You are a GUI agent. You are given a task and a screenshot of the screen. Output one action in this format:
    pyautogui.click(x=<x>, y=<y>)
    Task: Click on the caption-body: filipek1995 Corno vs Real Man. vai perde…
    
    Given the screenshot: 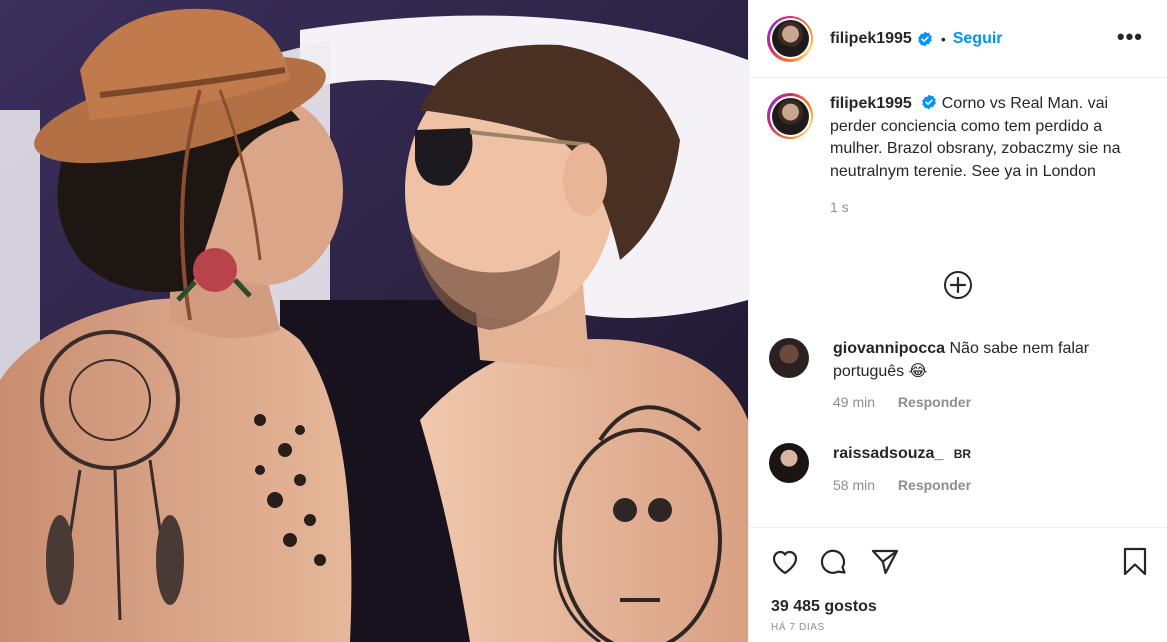 What is the action you would take?
    pyautogui.click(x=980, y=156)
    